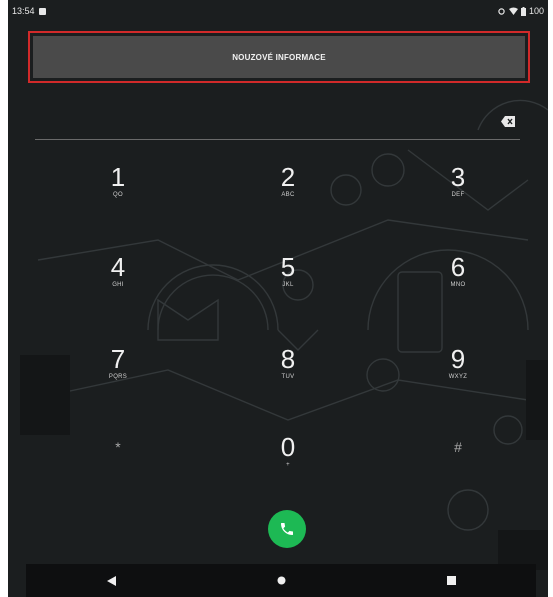  I want to click on dial-key: 2 ABC, so click(288, 198).